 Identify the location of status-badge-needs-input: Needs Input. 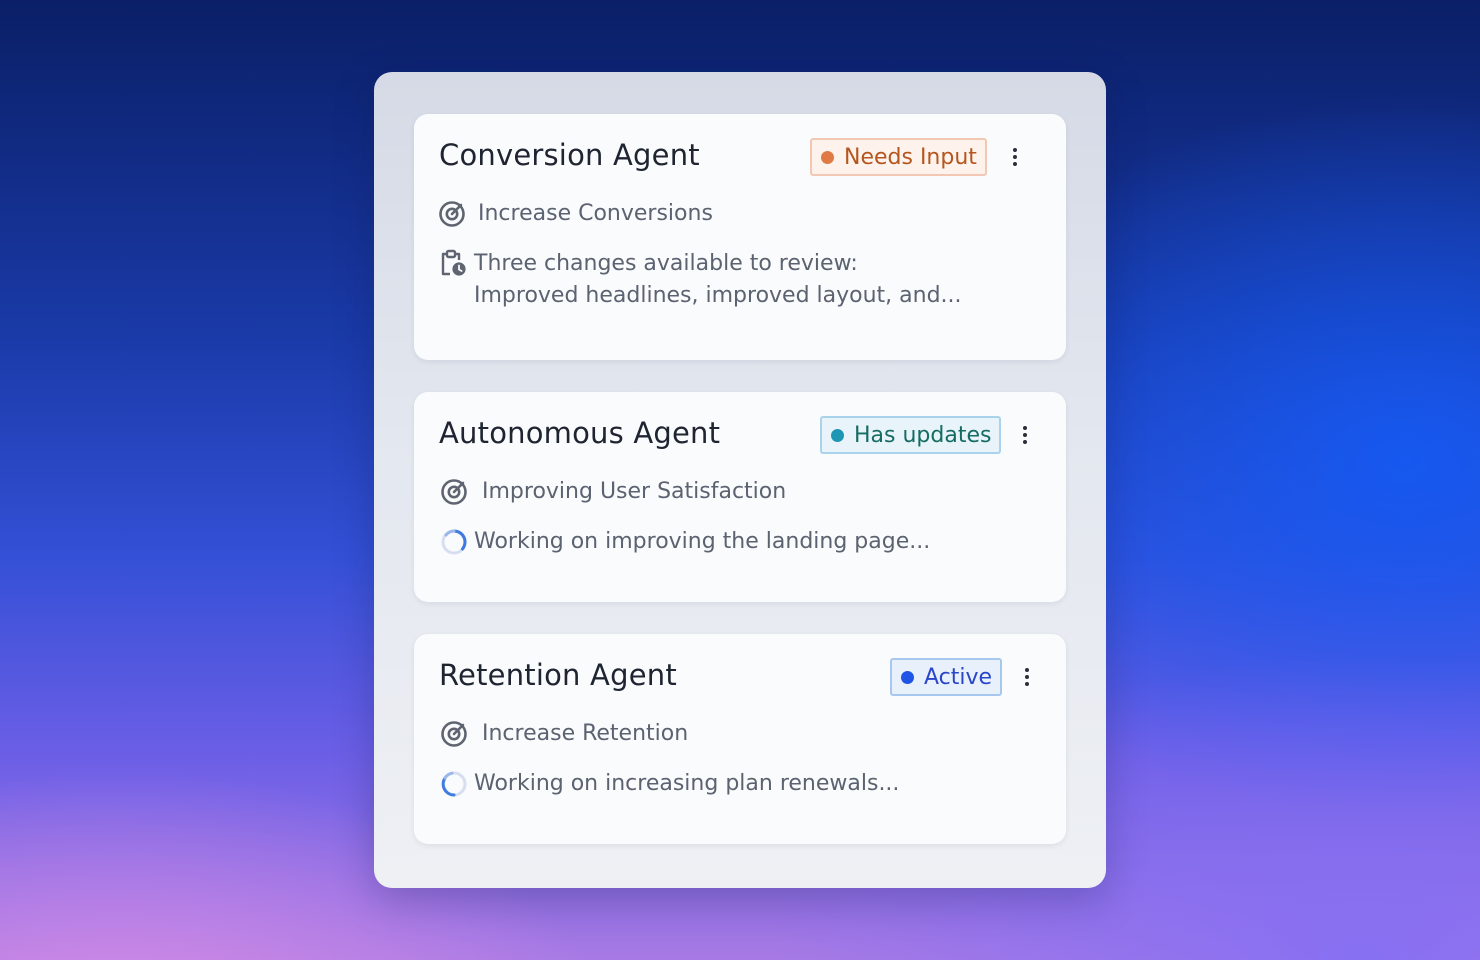
(898, 157).